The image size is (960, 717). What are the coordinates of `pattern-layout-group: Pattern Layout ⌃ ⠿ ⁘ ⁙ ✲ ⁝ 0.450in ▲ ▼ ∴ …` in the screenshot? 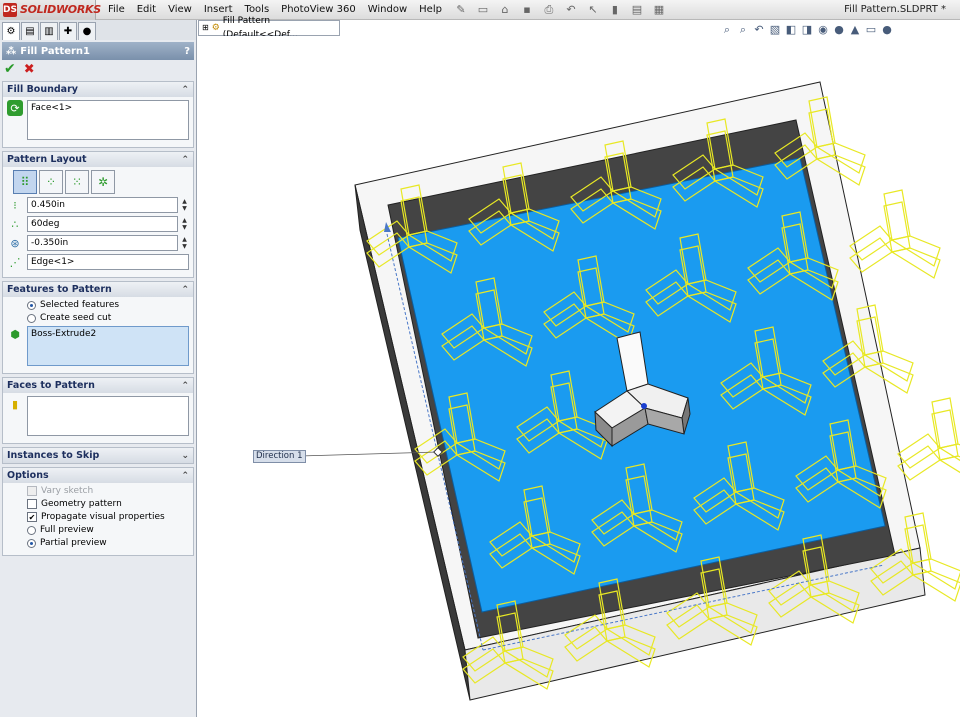 It's located at (98, 214).